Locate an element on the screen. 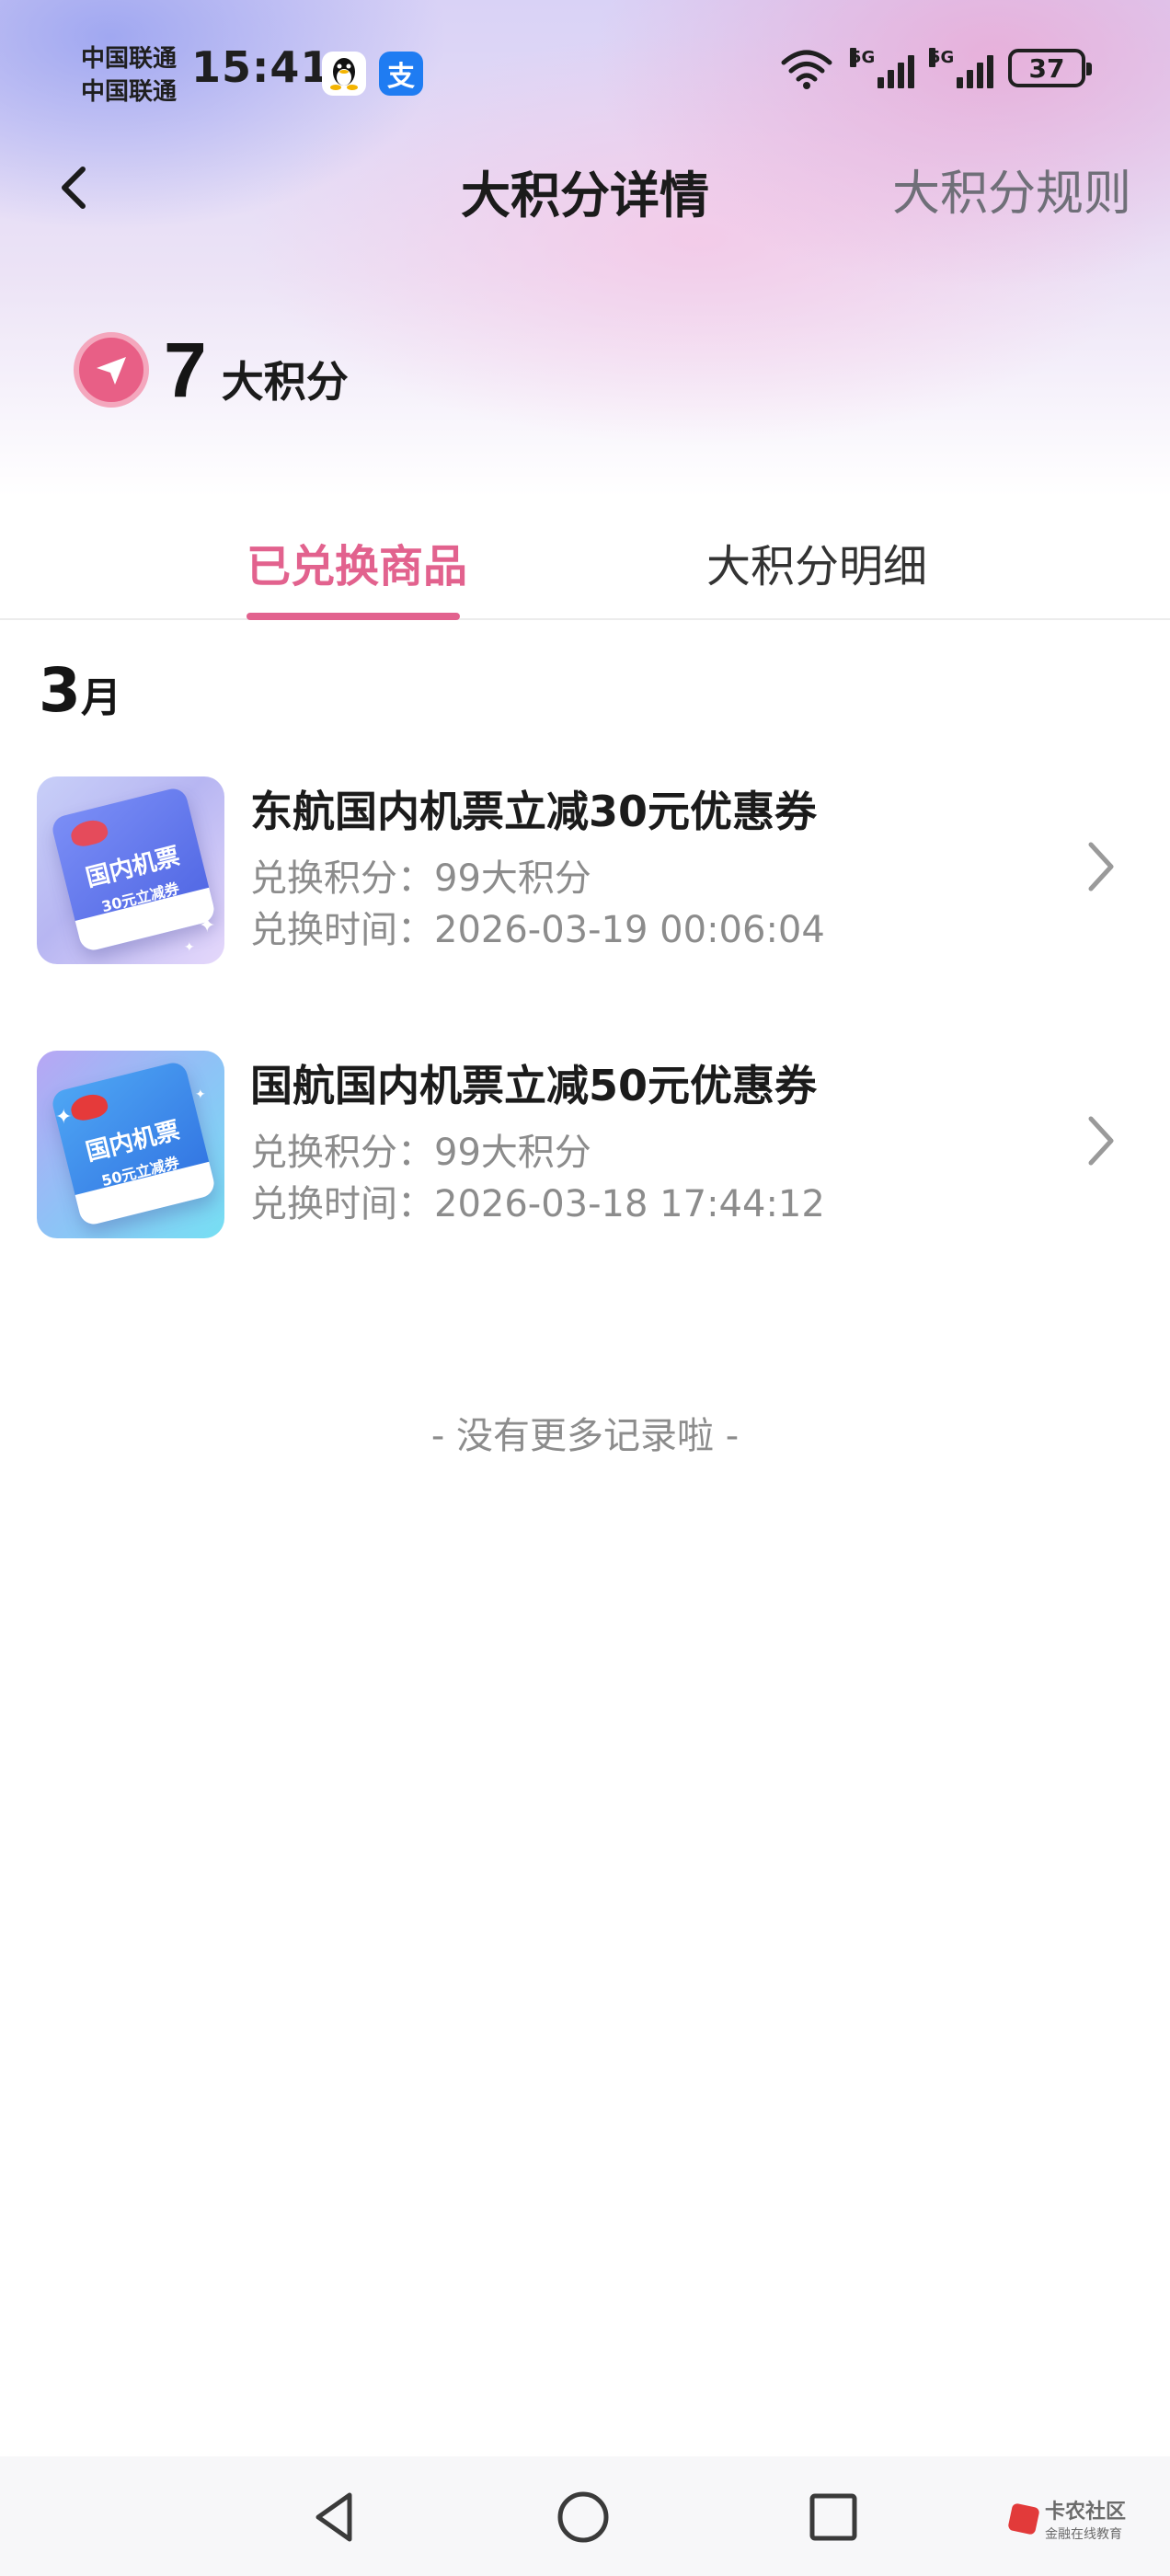  carrier-labels: 中国联通 中国联通 is located at coordinates (129, 75).